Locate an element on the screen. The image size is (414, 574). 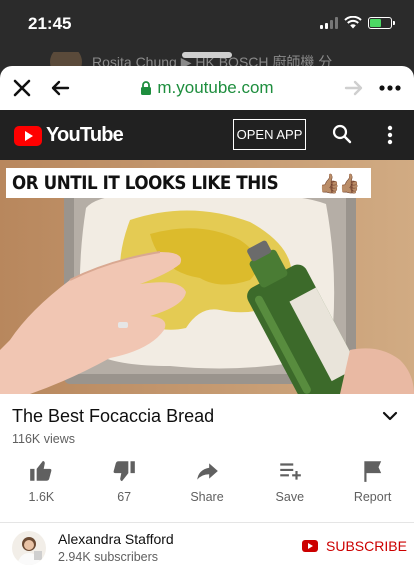
video-title: The Best Focaccia Bread is located at coordinates (113, 416).